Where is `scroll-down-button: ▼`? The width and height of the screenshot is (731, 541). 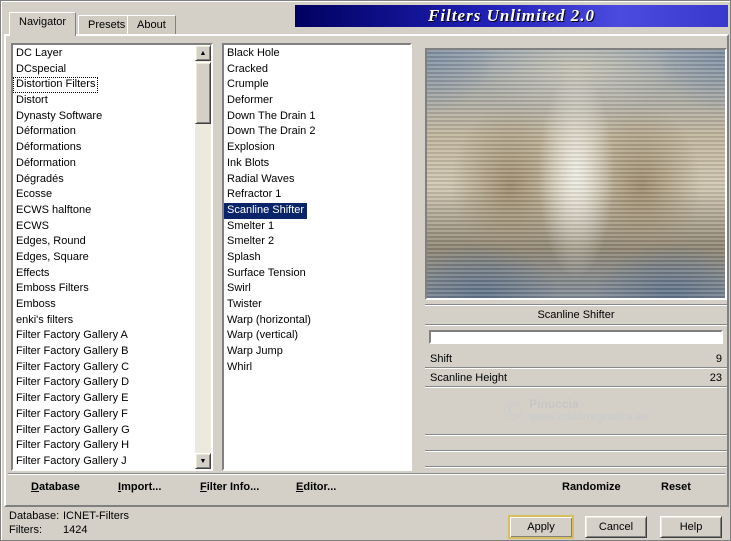 scroll-down-button: ▼ is located at coordinates (203, 461).